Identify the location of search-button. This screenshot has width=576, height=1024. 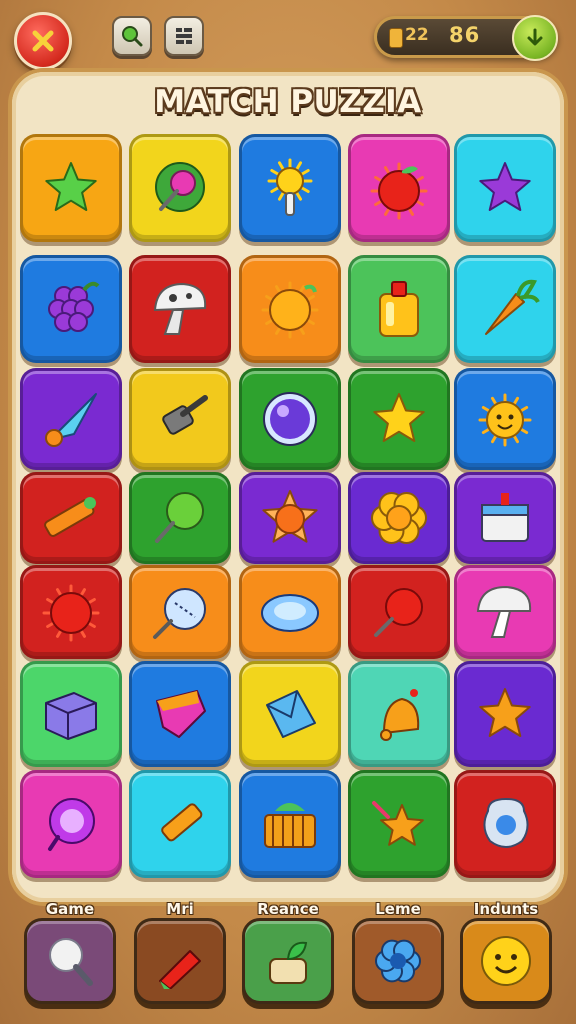
(132, 36).